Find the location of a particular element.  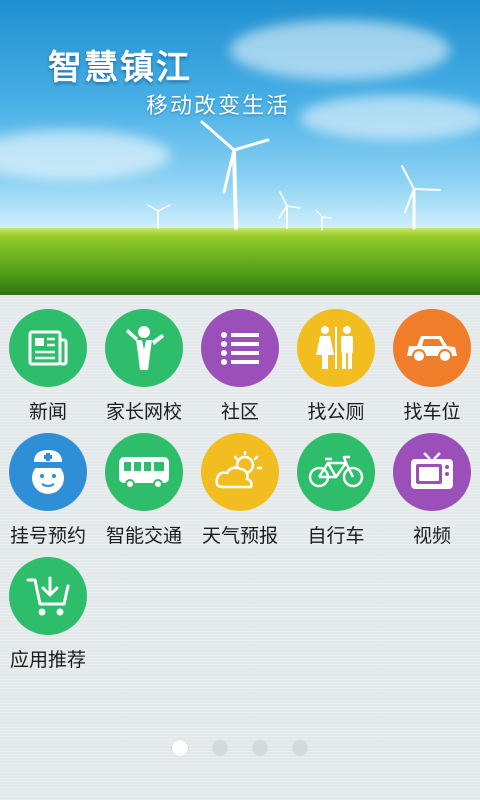

app-label: 社区 is located at coordinates (239, 412).